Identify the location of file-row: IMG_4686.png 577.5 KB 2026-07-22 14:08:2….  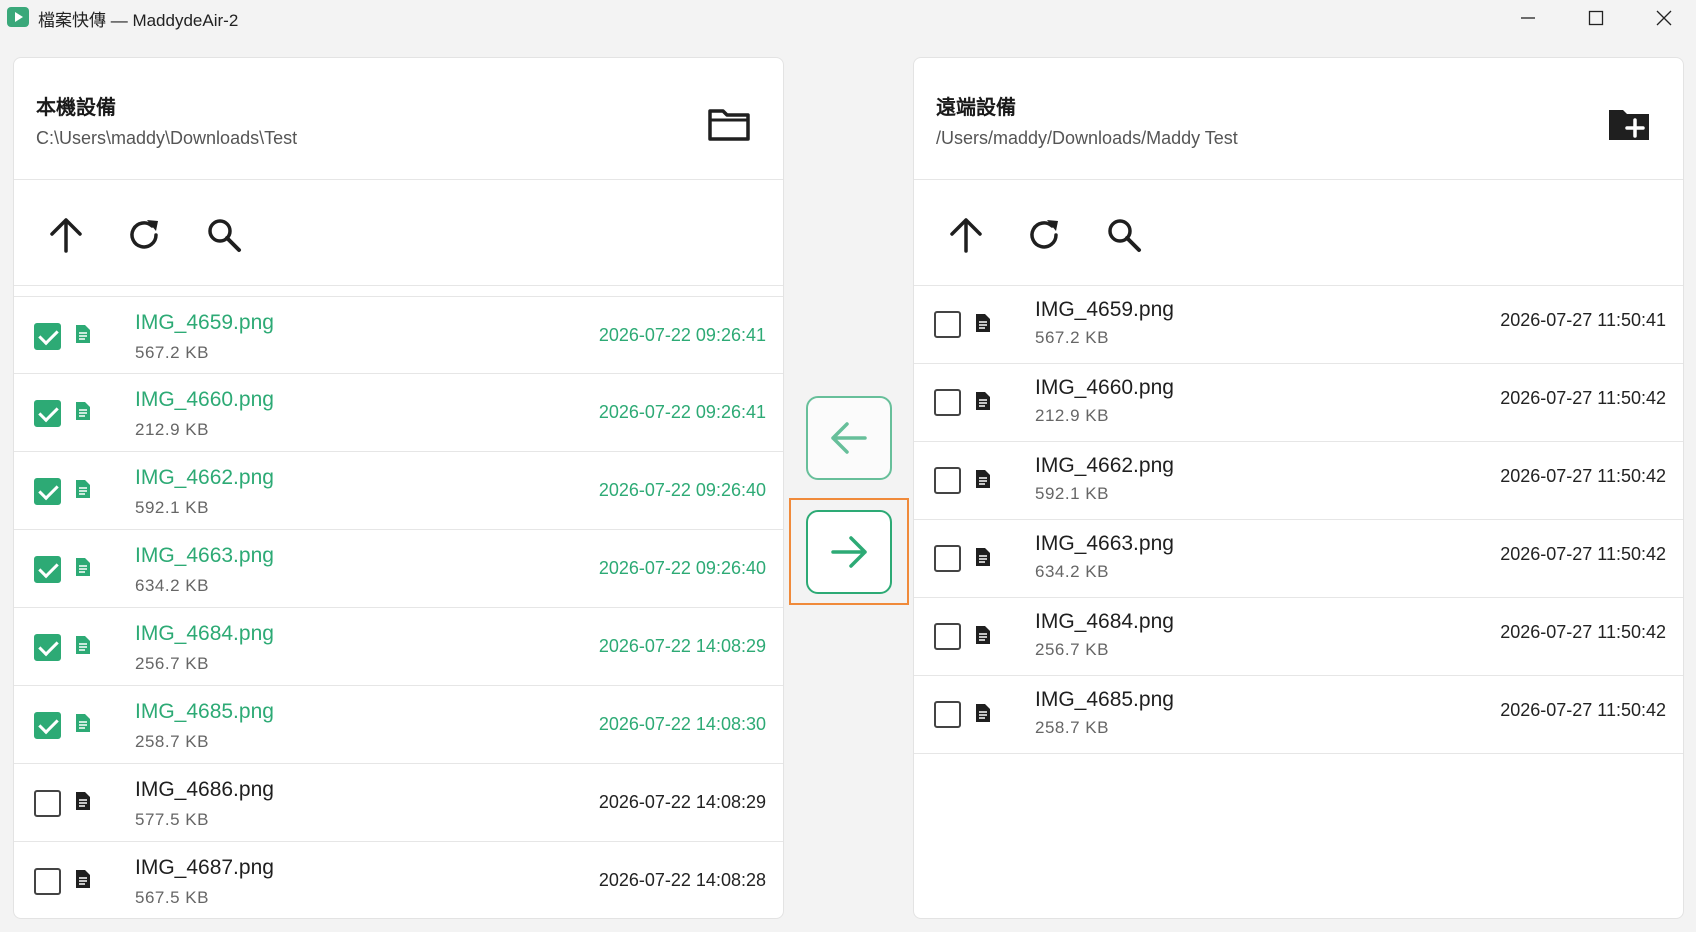
(398, 803).